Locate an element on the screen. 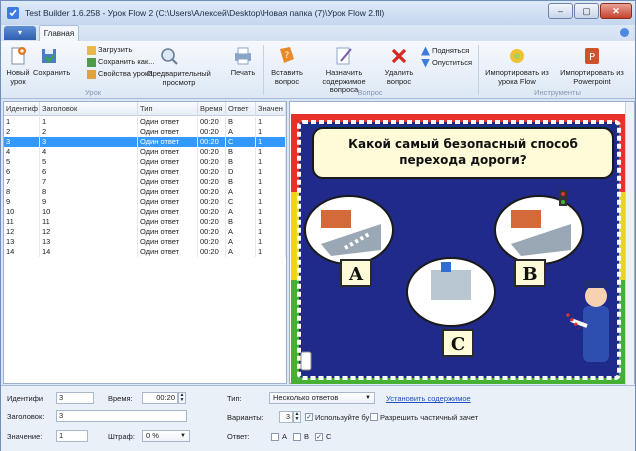 This screenshot has height=451, width=636. table-cell: 4 is located at coordinates (89, 152).